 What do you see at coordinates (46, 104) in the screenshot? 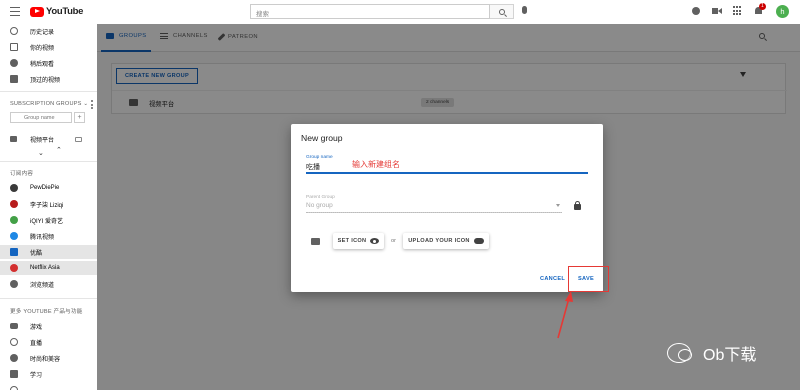
I see `subscription-groups-text: SUBSCRIPTION GROUPS` at bounding box center [46, 104].